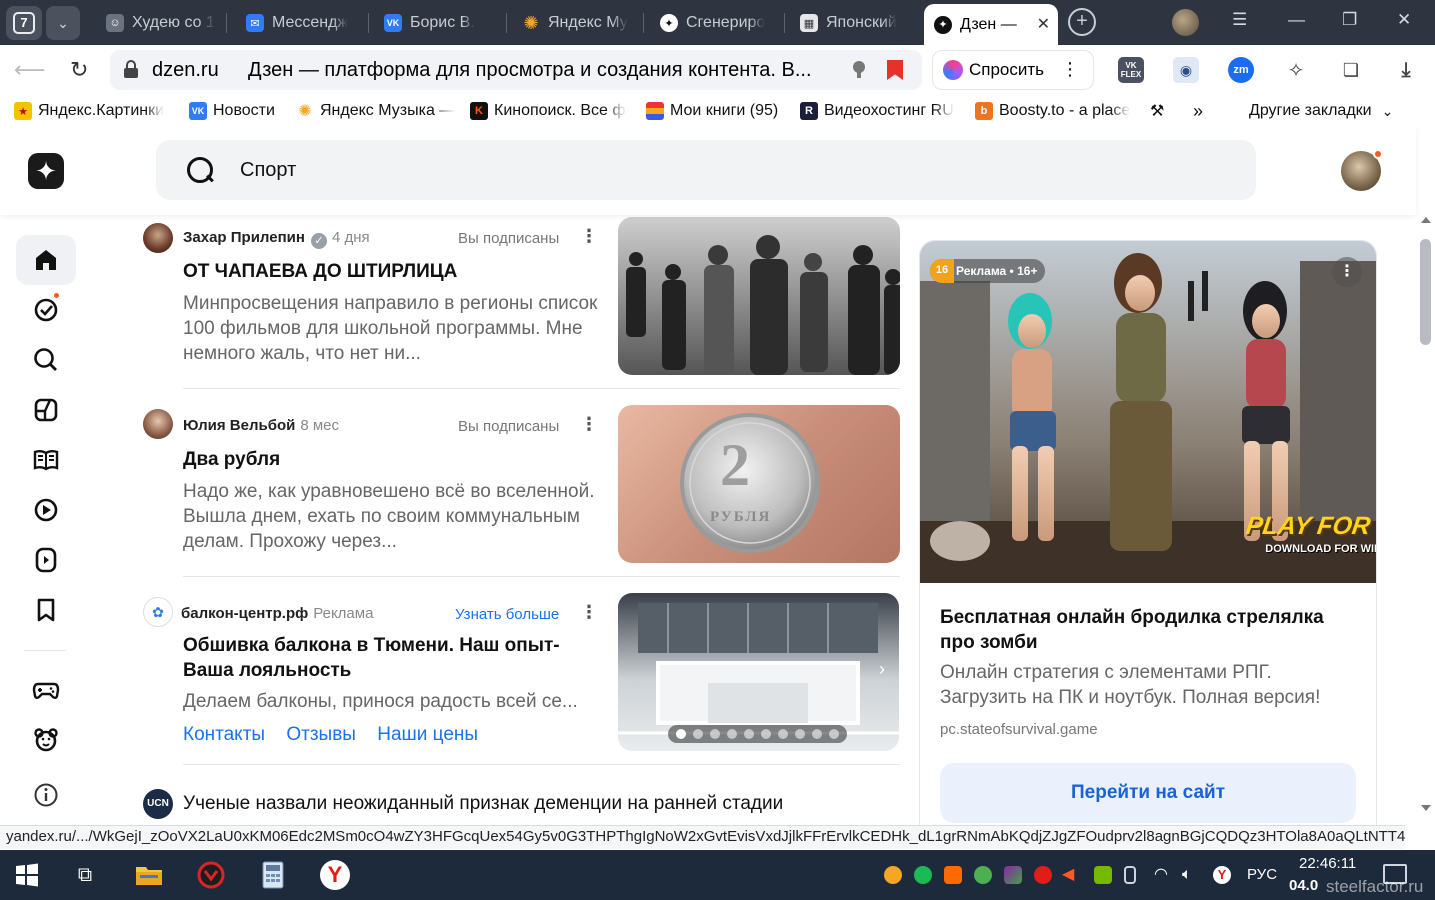  What do you see at coordinates (158, 238) in the screenshot?
I see `author-avatar` at bounding box center [158, 238].